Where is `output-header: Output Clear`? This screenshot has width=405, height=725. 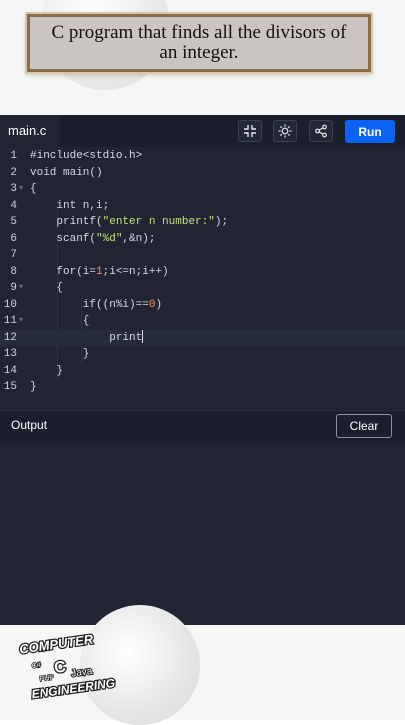 output-header: Output Clear is located at coordinates (202, 426).